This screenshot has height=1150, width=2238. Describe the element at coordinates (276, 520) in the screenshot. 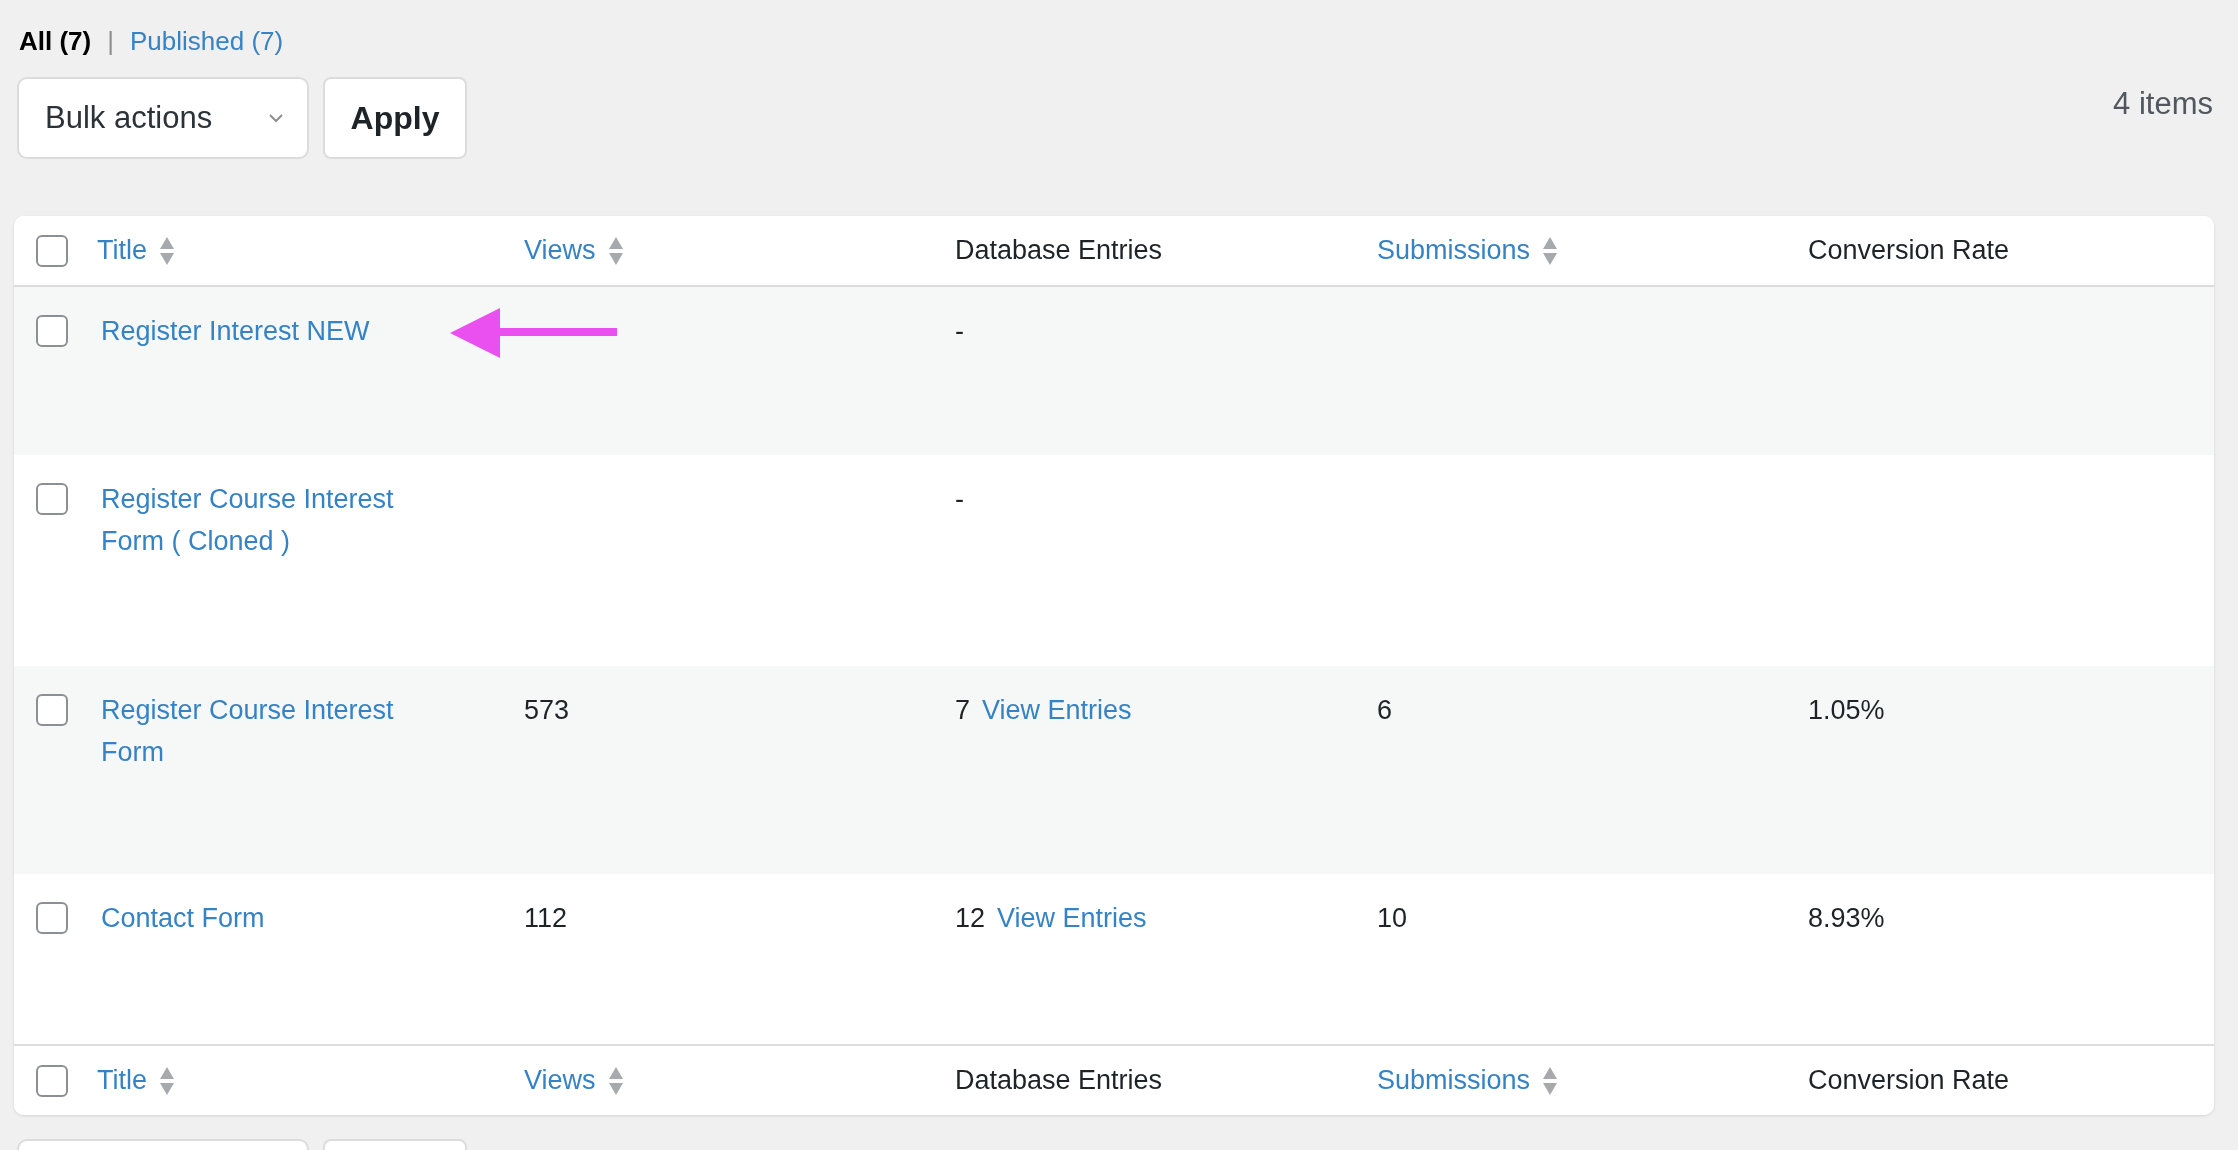

I see `form-title-link: Register Course Interest Form ( Cloned )` at that location.